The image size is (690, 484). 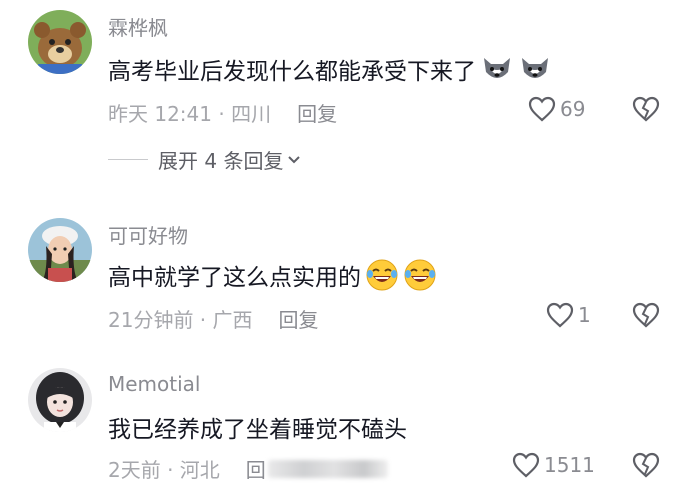 What do you see at coordinates (257, 430) in the screenshot?
I see `comment-text-body: 我已经养成了坐着睡觉不磕头` at bounding box center [257, 430].